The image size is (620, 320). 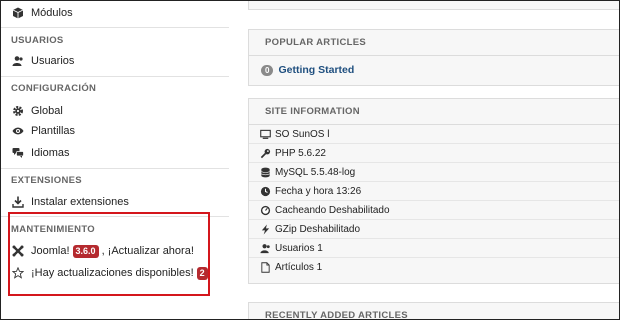 I want to click on clock-icon, so click(x=265, y=191).